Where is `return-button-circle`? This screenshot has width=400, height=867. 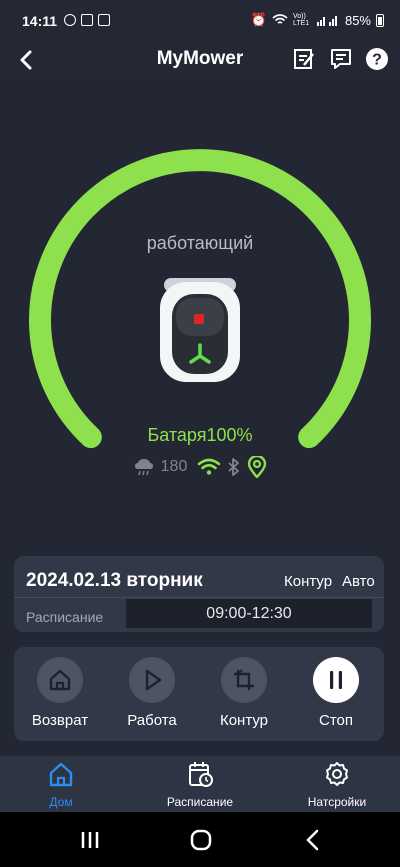
return-button-circle is located at coordinates (60, 680).